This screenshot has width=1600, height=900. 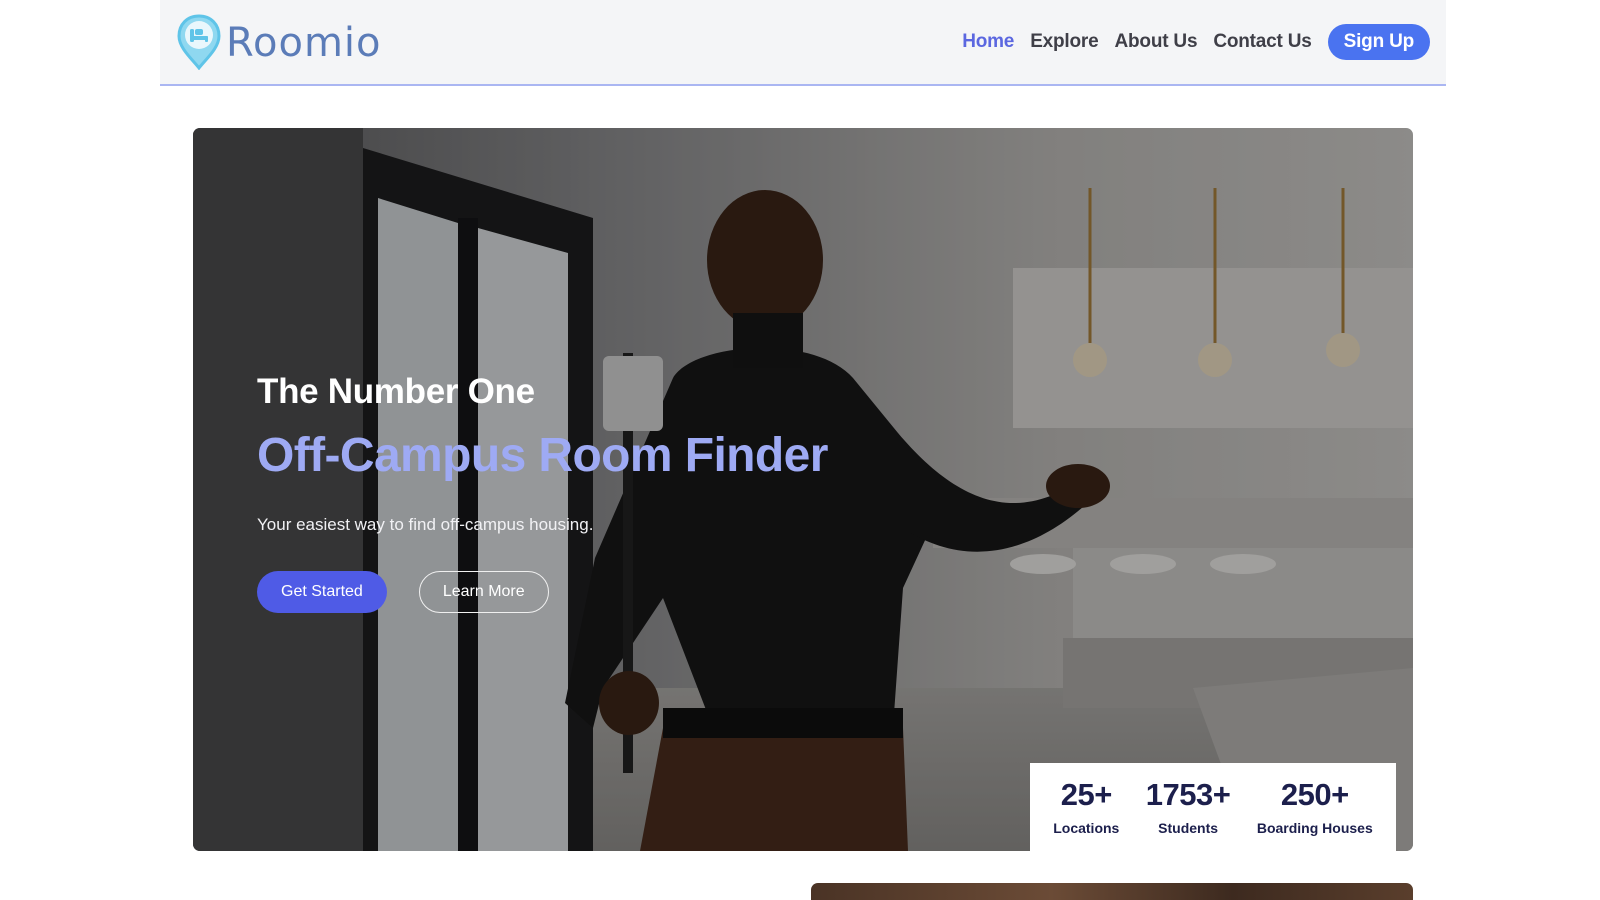 I want to click on nav-link-explore: Explore, so click(x=1064, y=42).